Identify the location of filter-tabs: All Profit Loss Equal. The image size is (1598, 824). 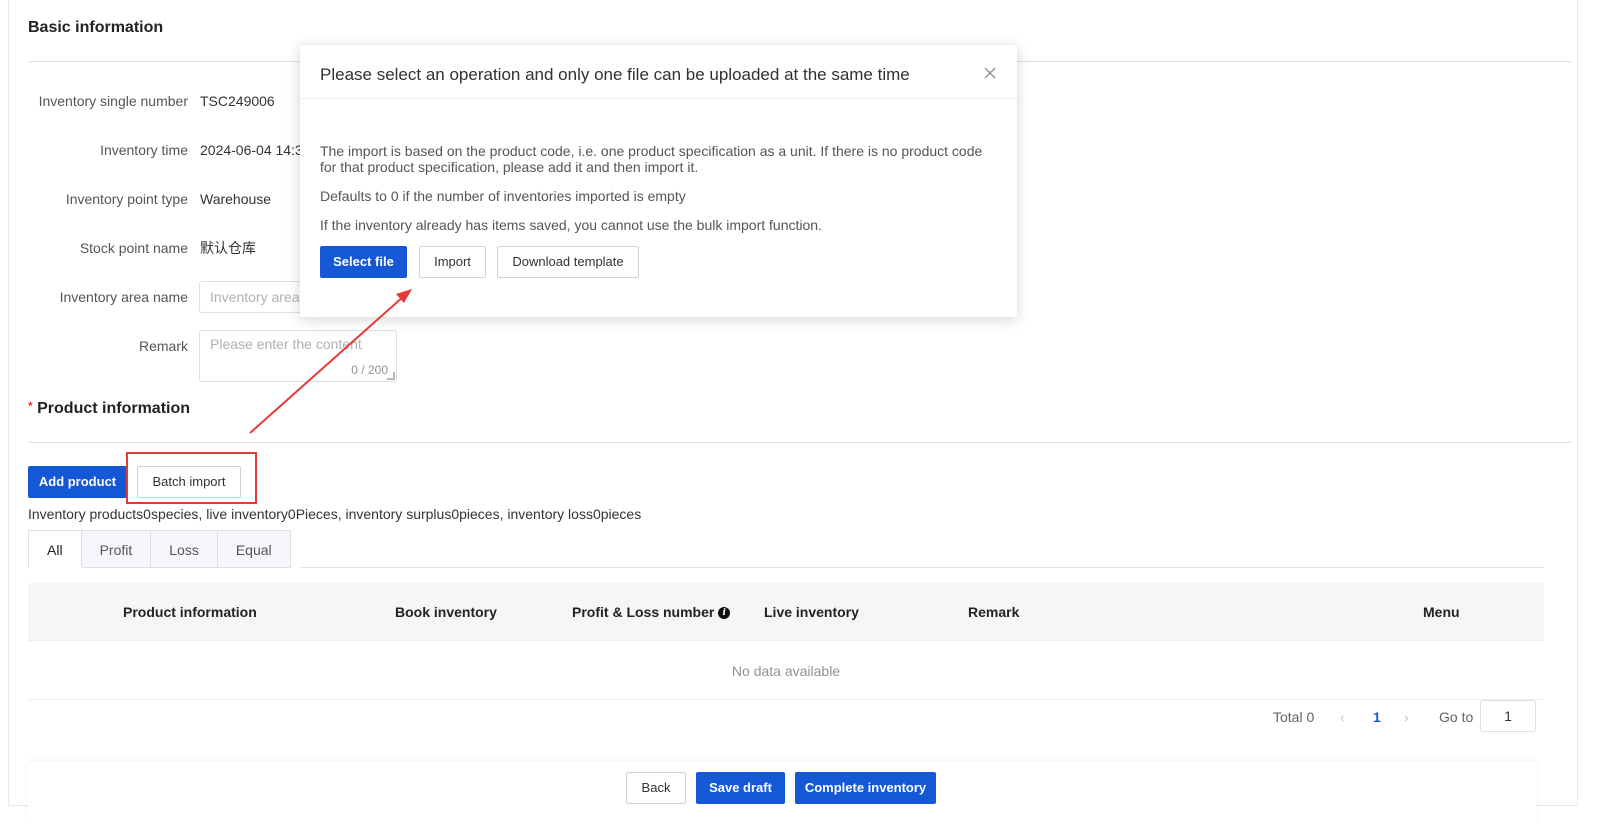
(159, 549).